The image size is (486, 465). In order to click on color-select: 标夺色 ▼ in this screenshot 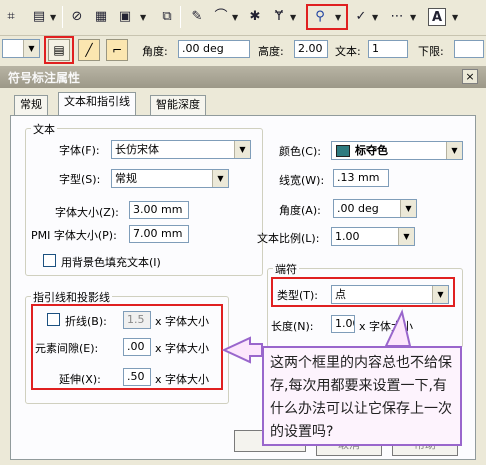, I will do `click(397, 150)`.